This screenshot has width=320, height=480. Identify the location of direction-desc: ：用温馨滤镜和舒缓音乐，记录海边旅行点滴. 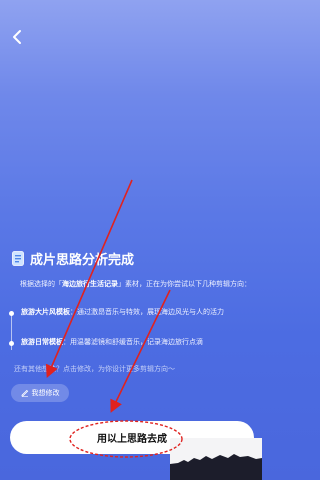
(133, 342).